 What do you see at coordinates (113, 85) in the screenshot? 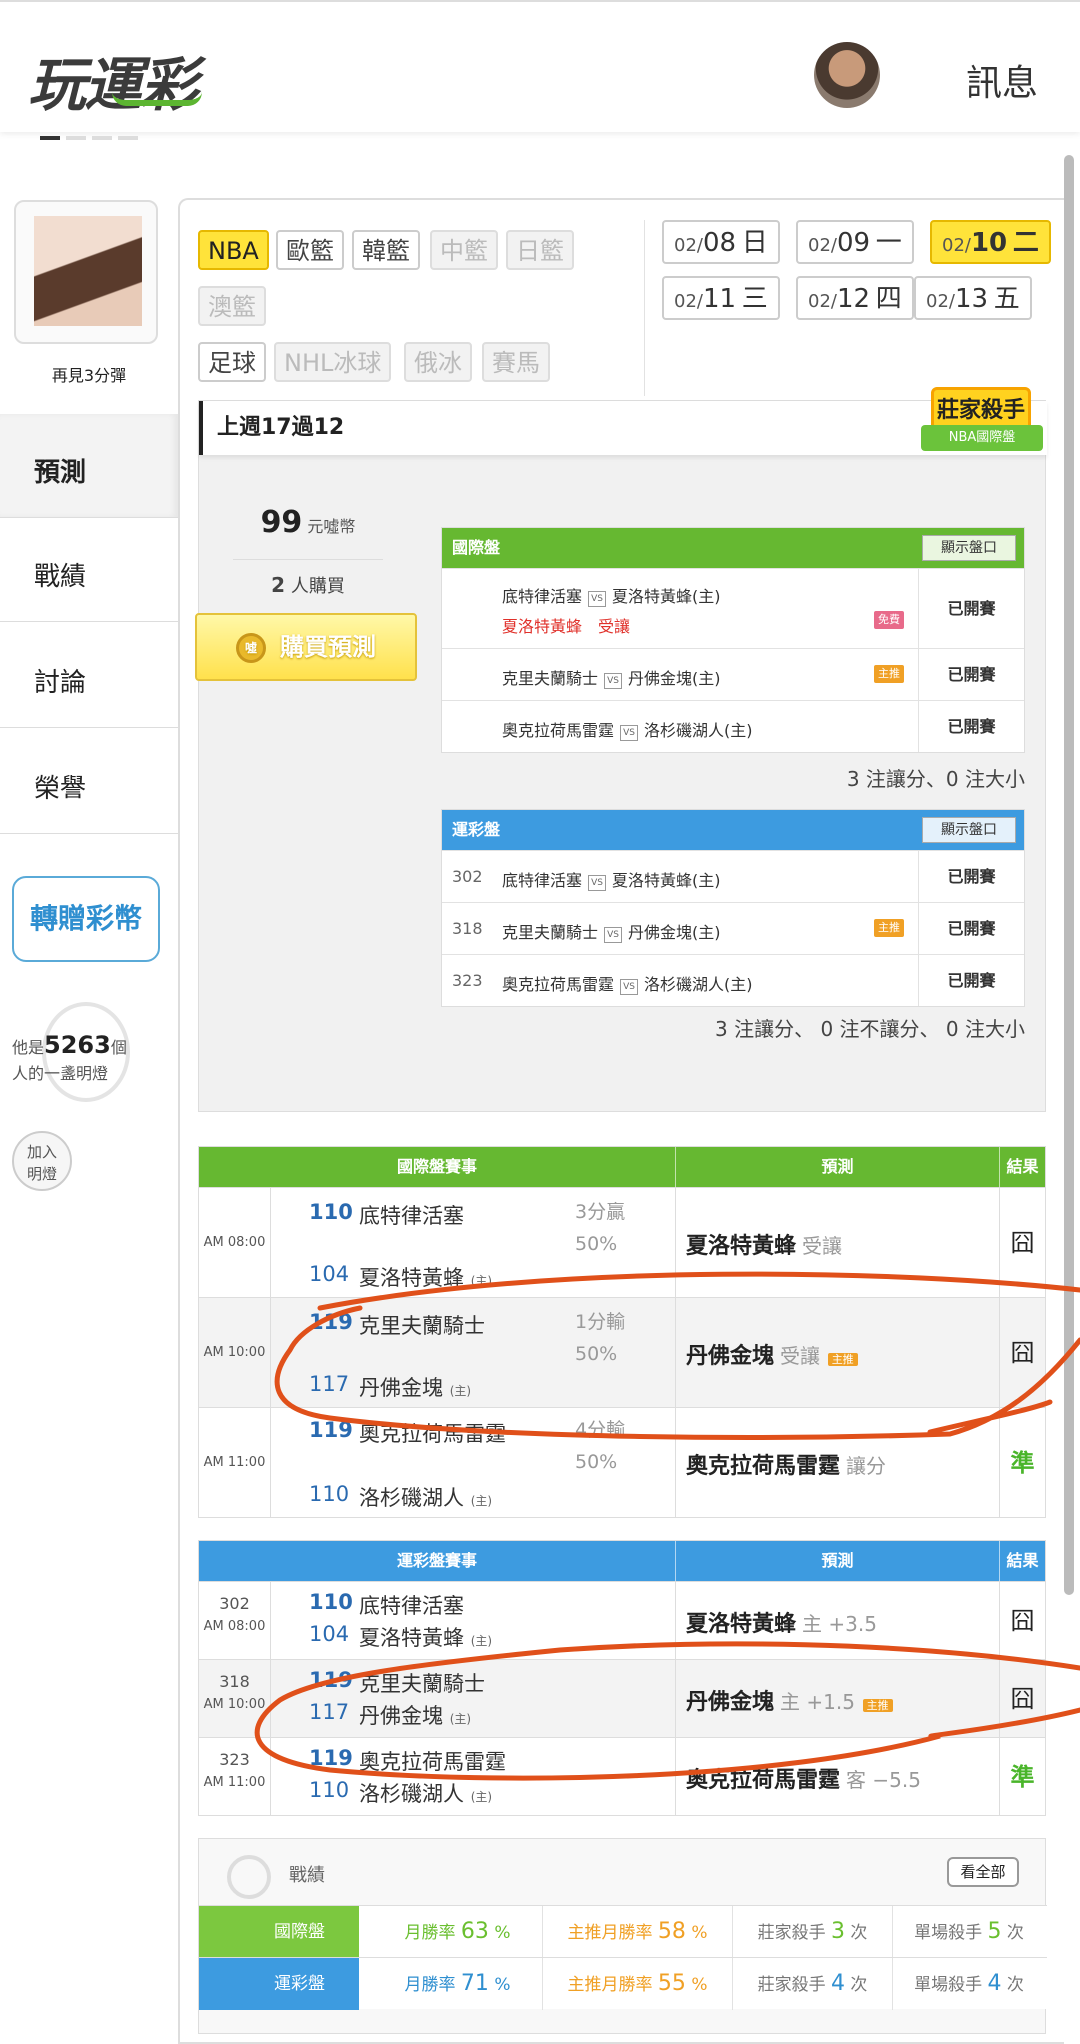
I see `logo-text: 玩運彩` at bounding box center [113, 85].